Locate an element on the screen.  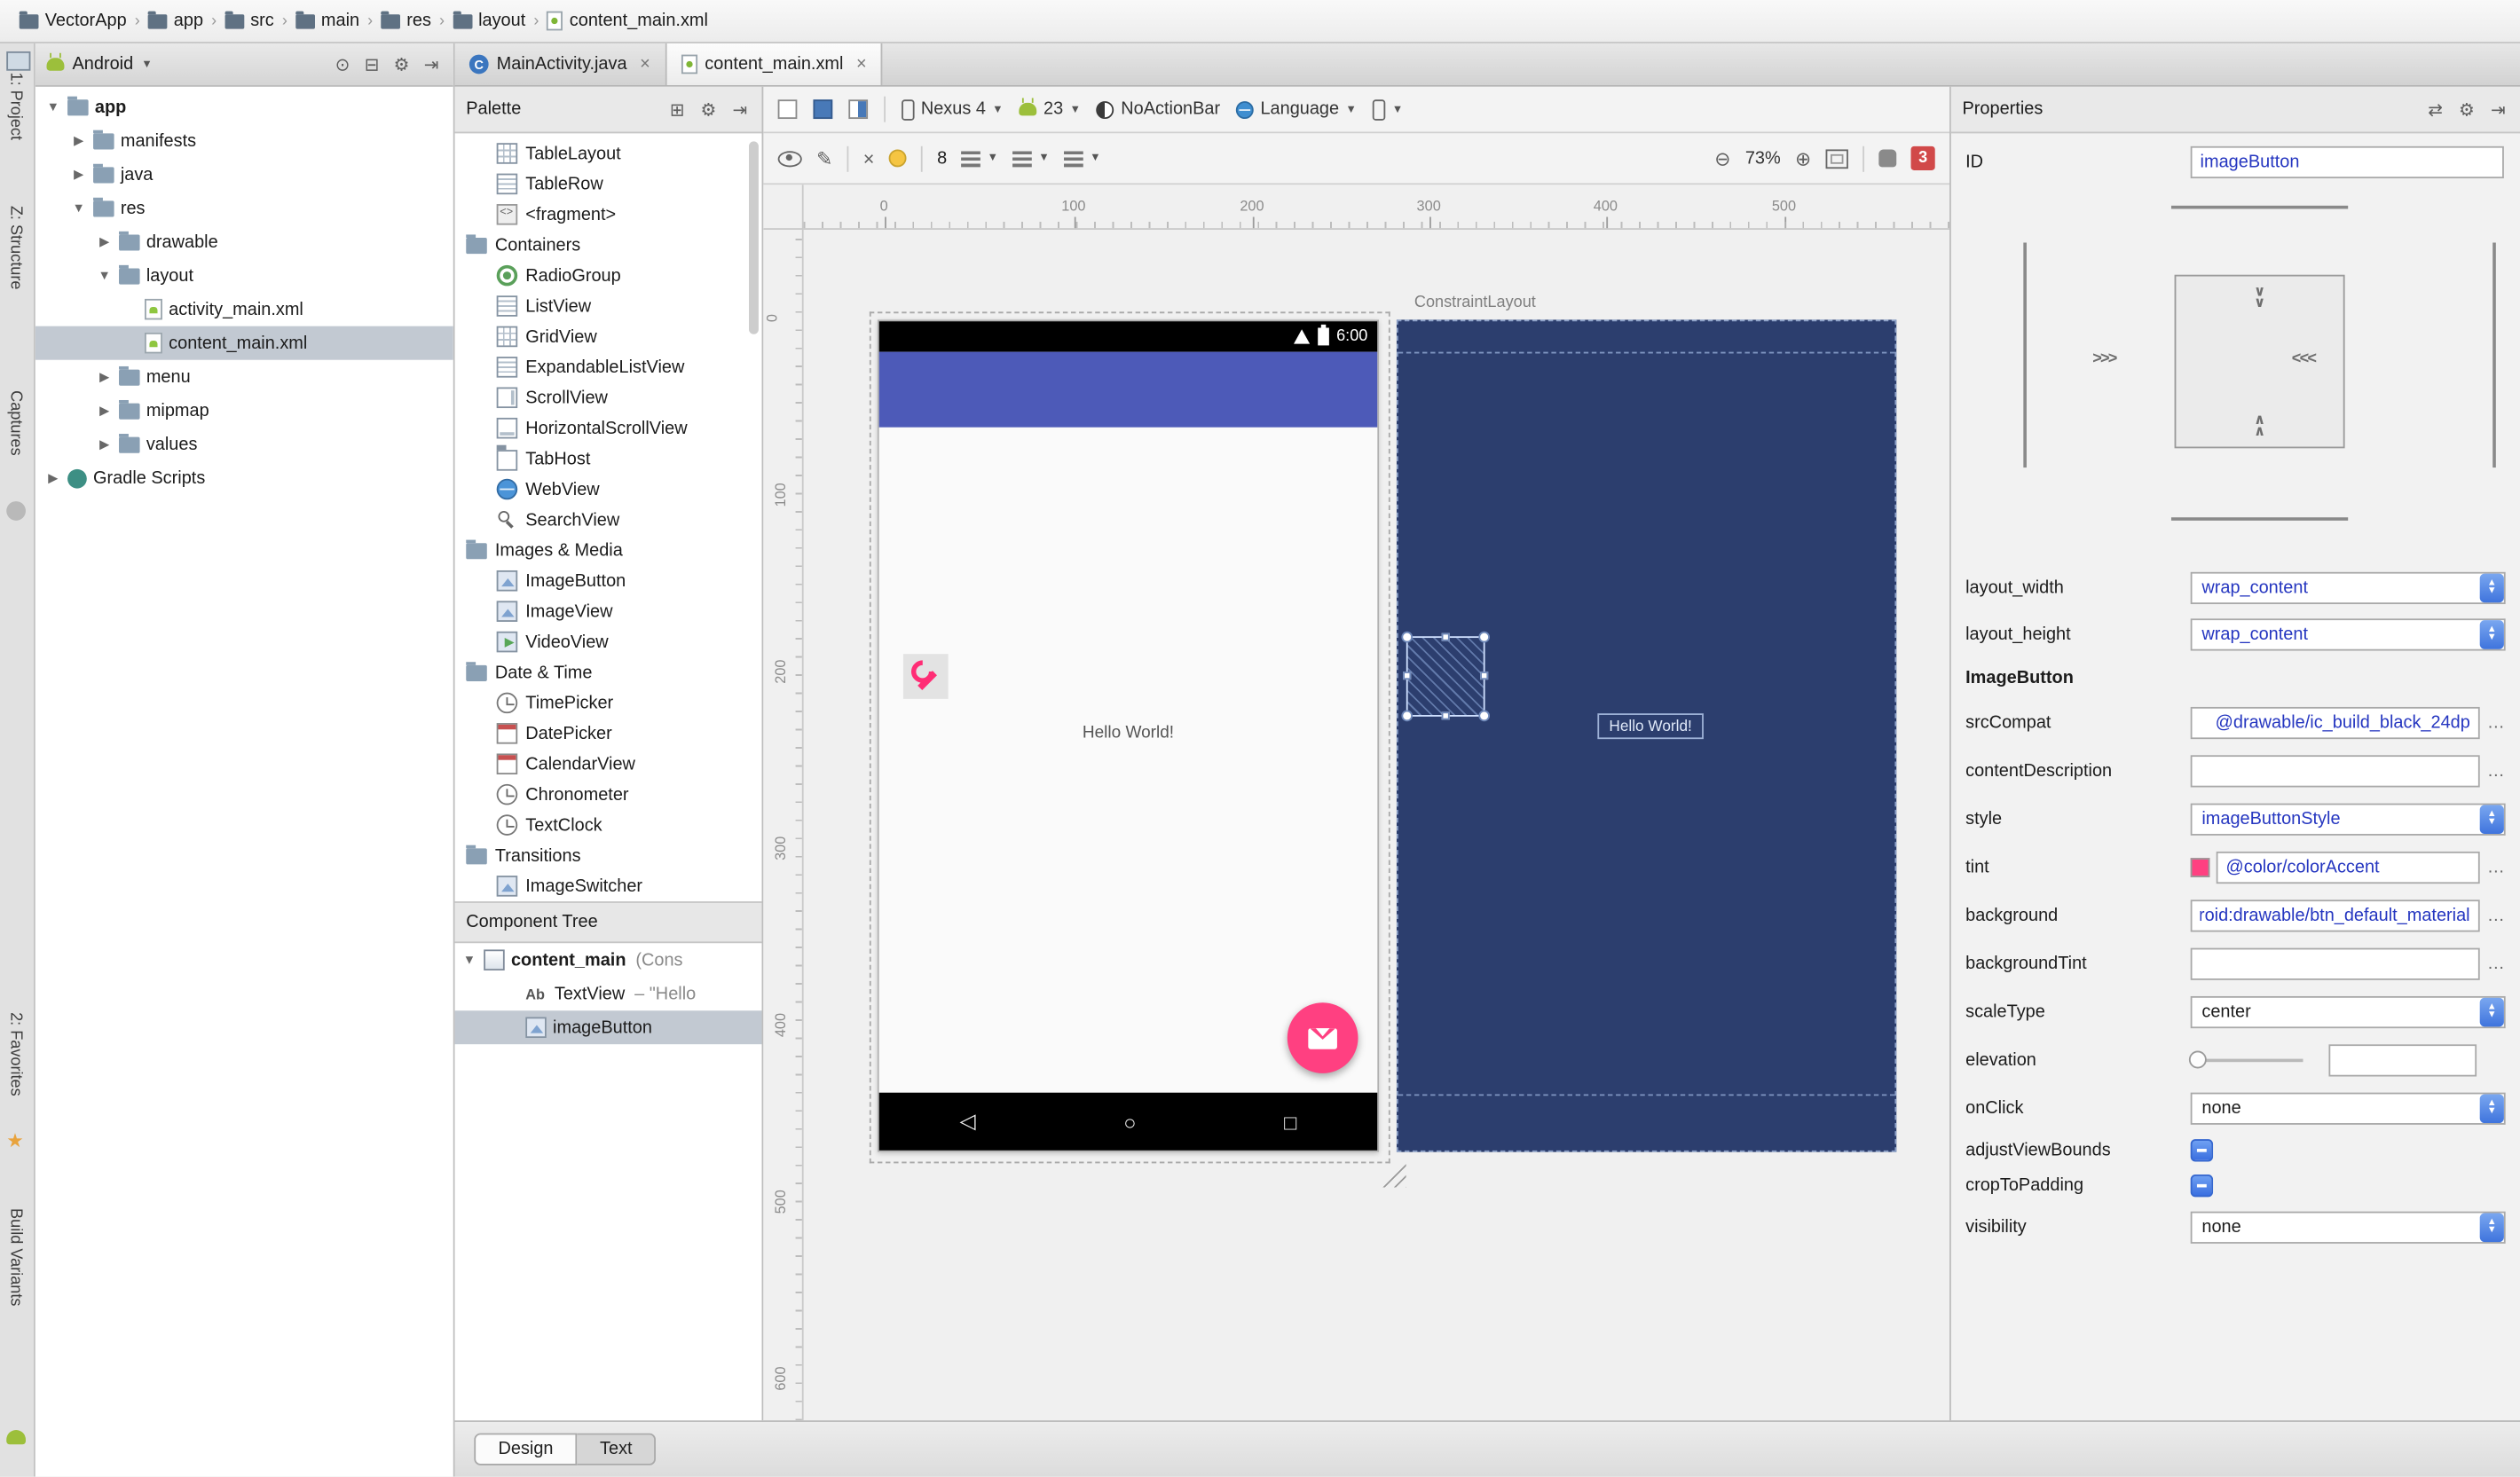
autoconnect-icon: ✎ is located at coordinates (824, 158).